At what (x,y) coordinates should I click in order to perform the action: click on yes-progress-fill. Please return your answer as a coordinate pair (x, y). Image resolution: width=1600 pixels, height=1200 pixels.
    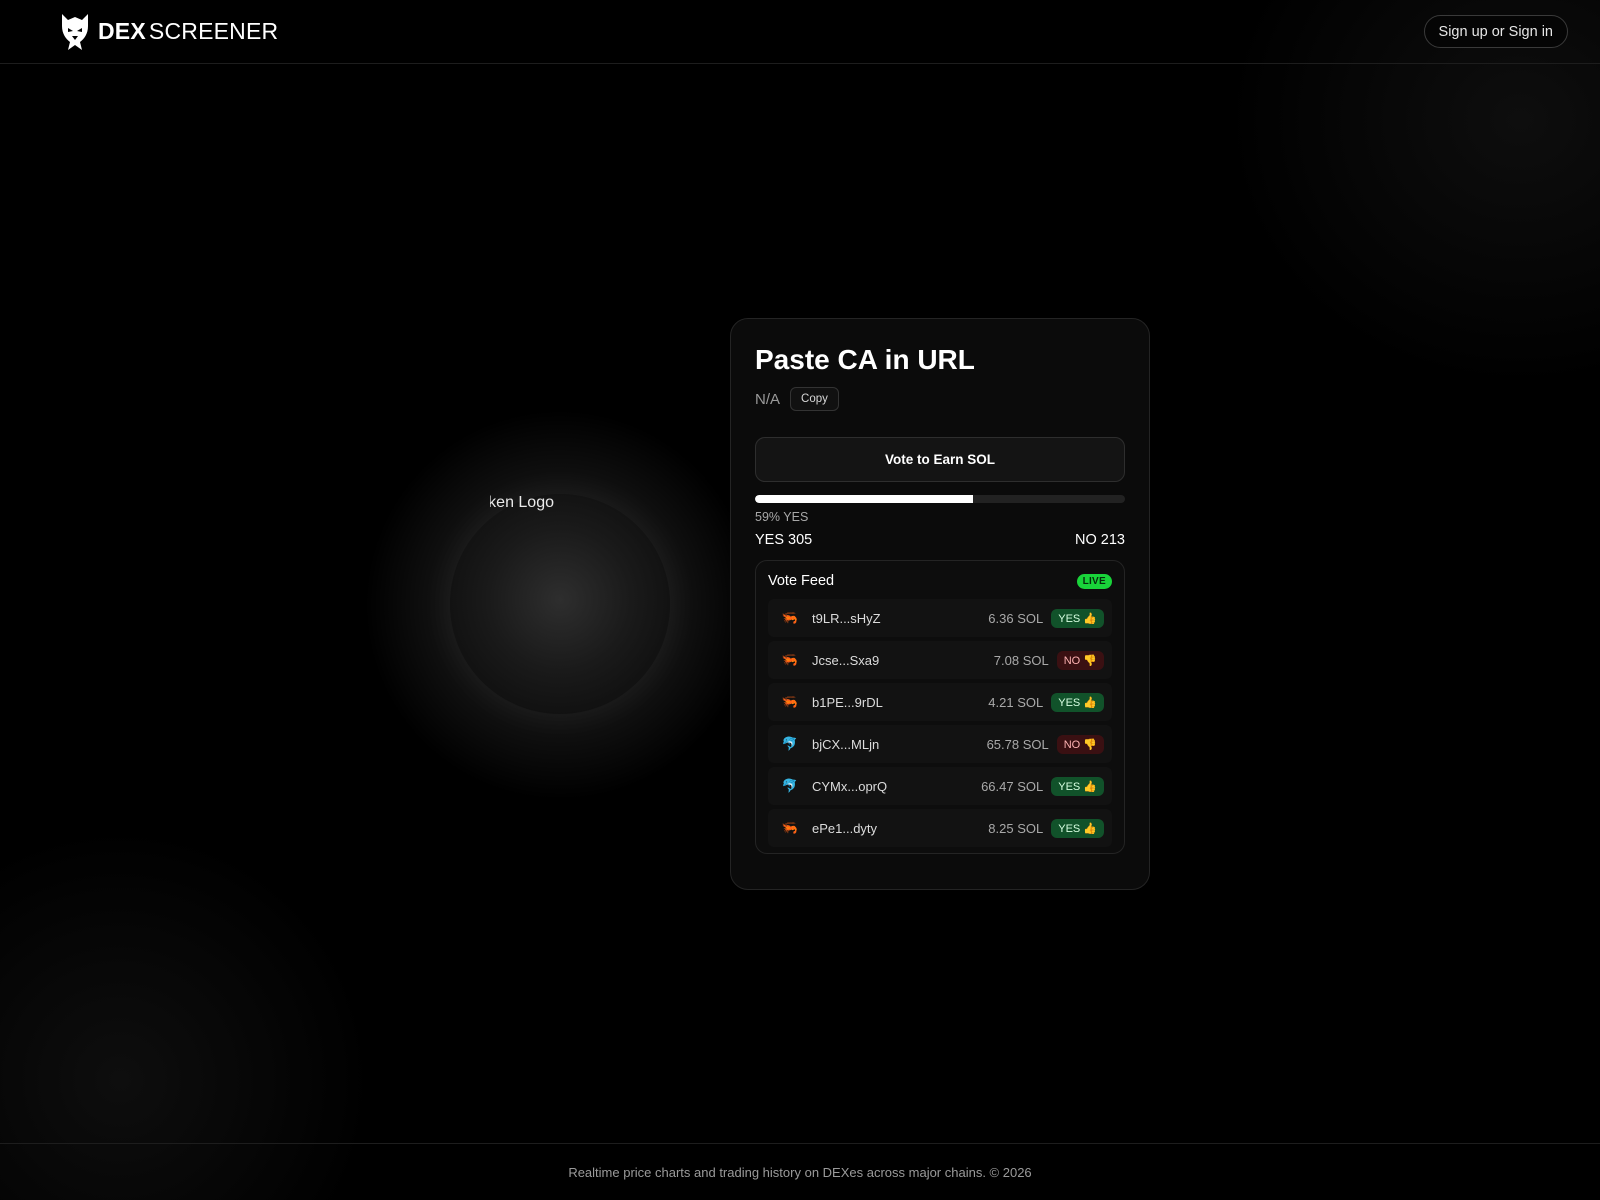
    Looking at the image, I should click on (864, 499).